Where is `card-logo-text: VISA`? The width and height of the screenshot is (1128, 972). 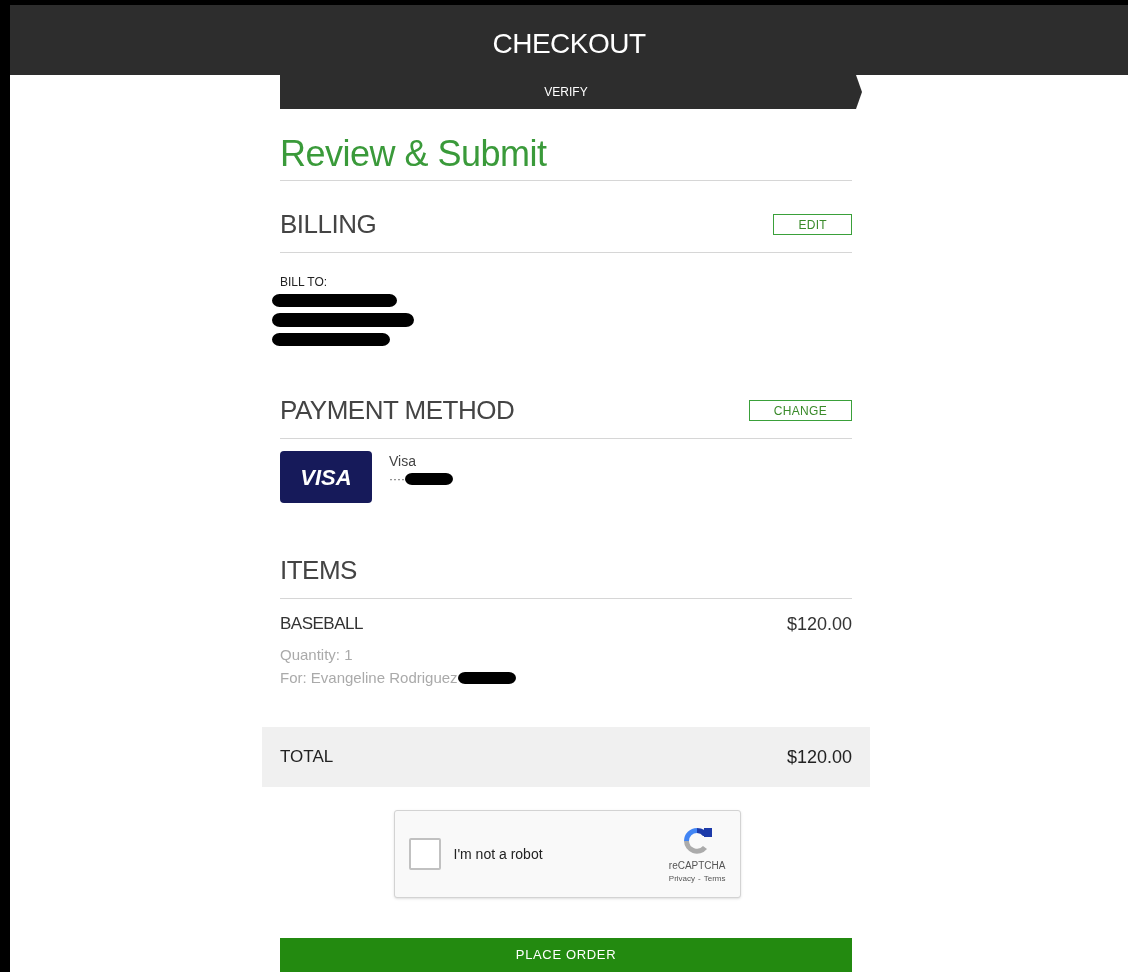
card-logo-text: VISA is located at coordinates (326, 477).